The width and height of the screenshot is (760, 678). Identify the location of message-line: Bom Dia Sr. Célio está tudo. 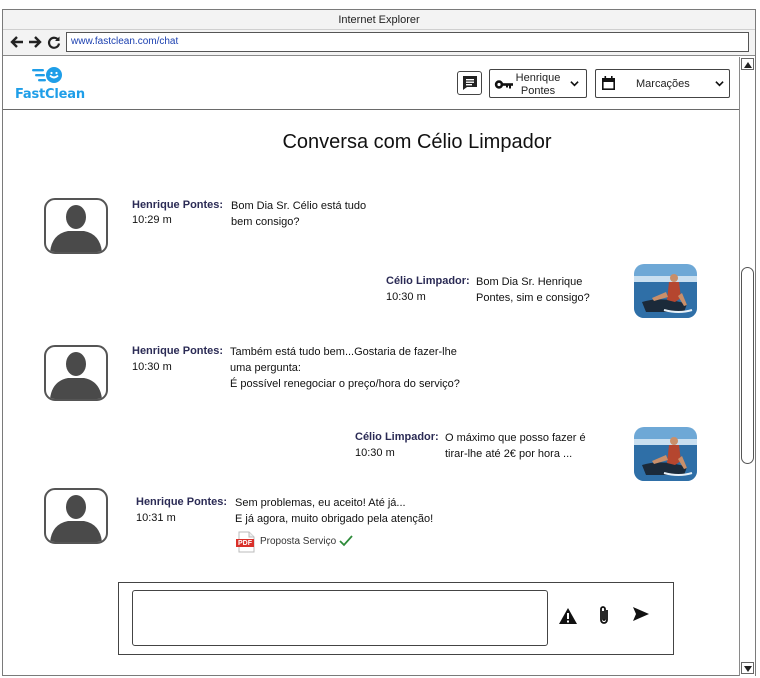
(299, 206).